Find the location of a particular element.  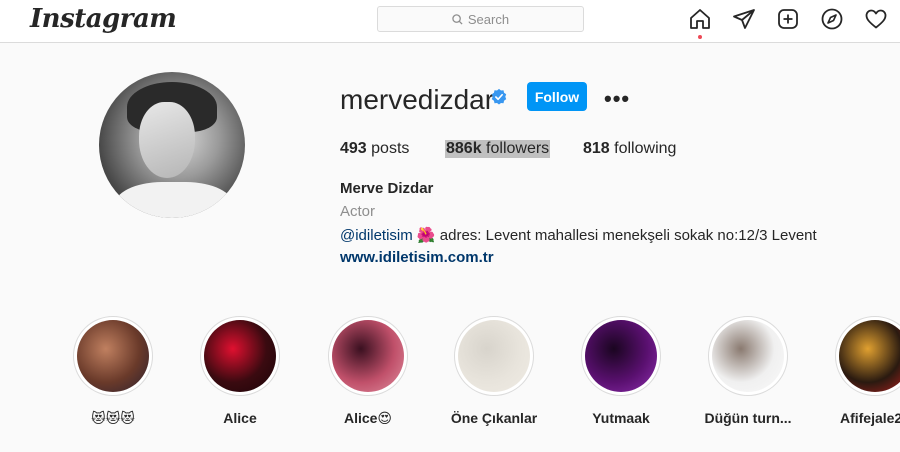

search-icon is located at coordinates (457, 19).